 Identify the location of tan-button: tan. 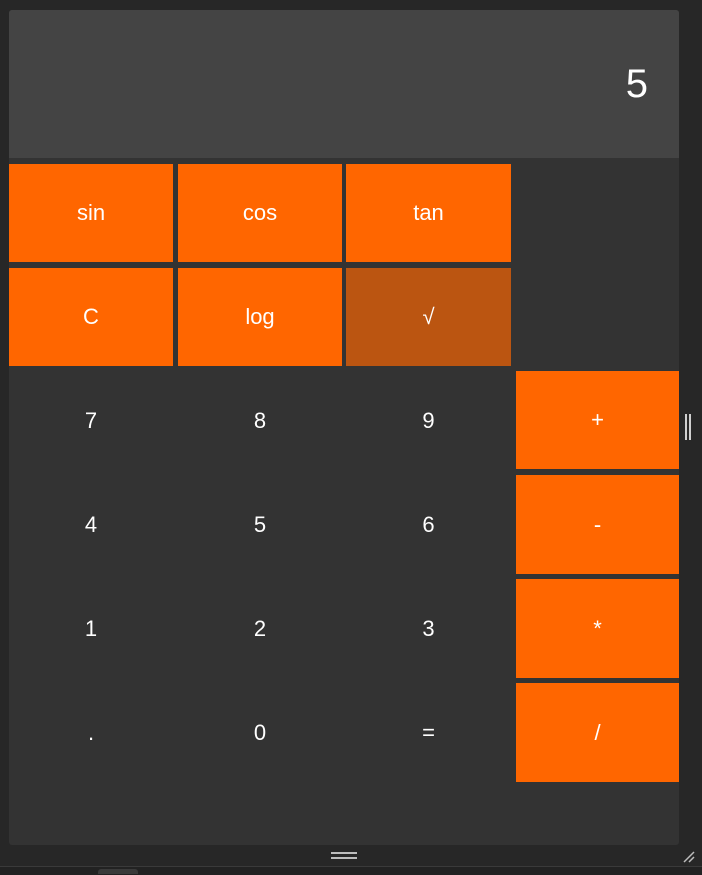
(428, 213).